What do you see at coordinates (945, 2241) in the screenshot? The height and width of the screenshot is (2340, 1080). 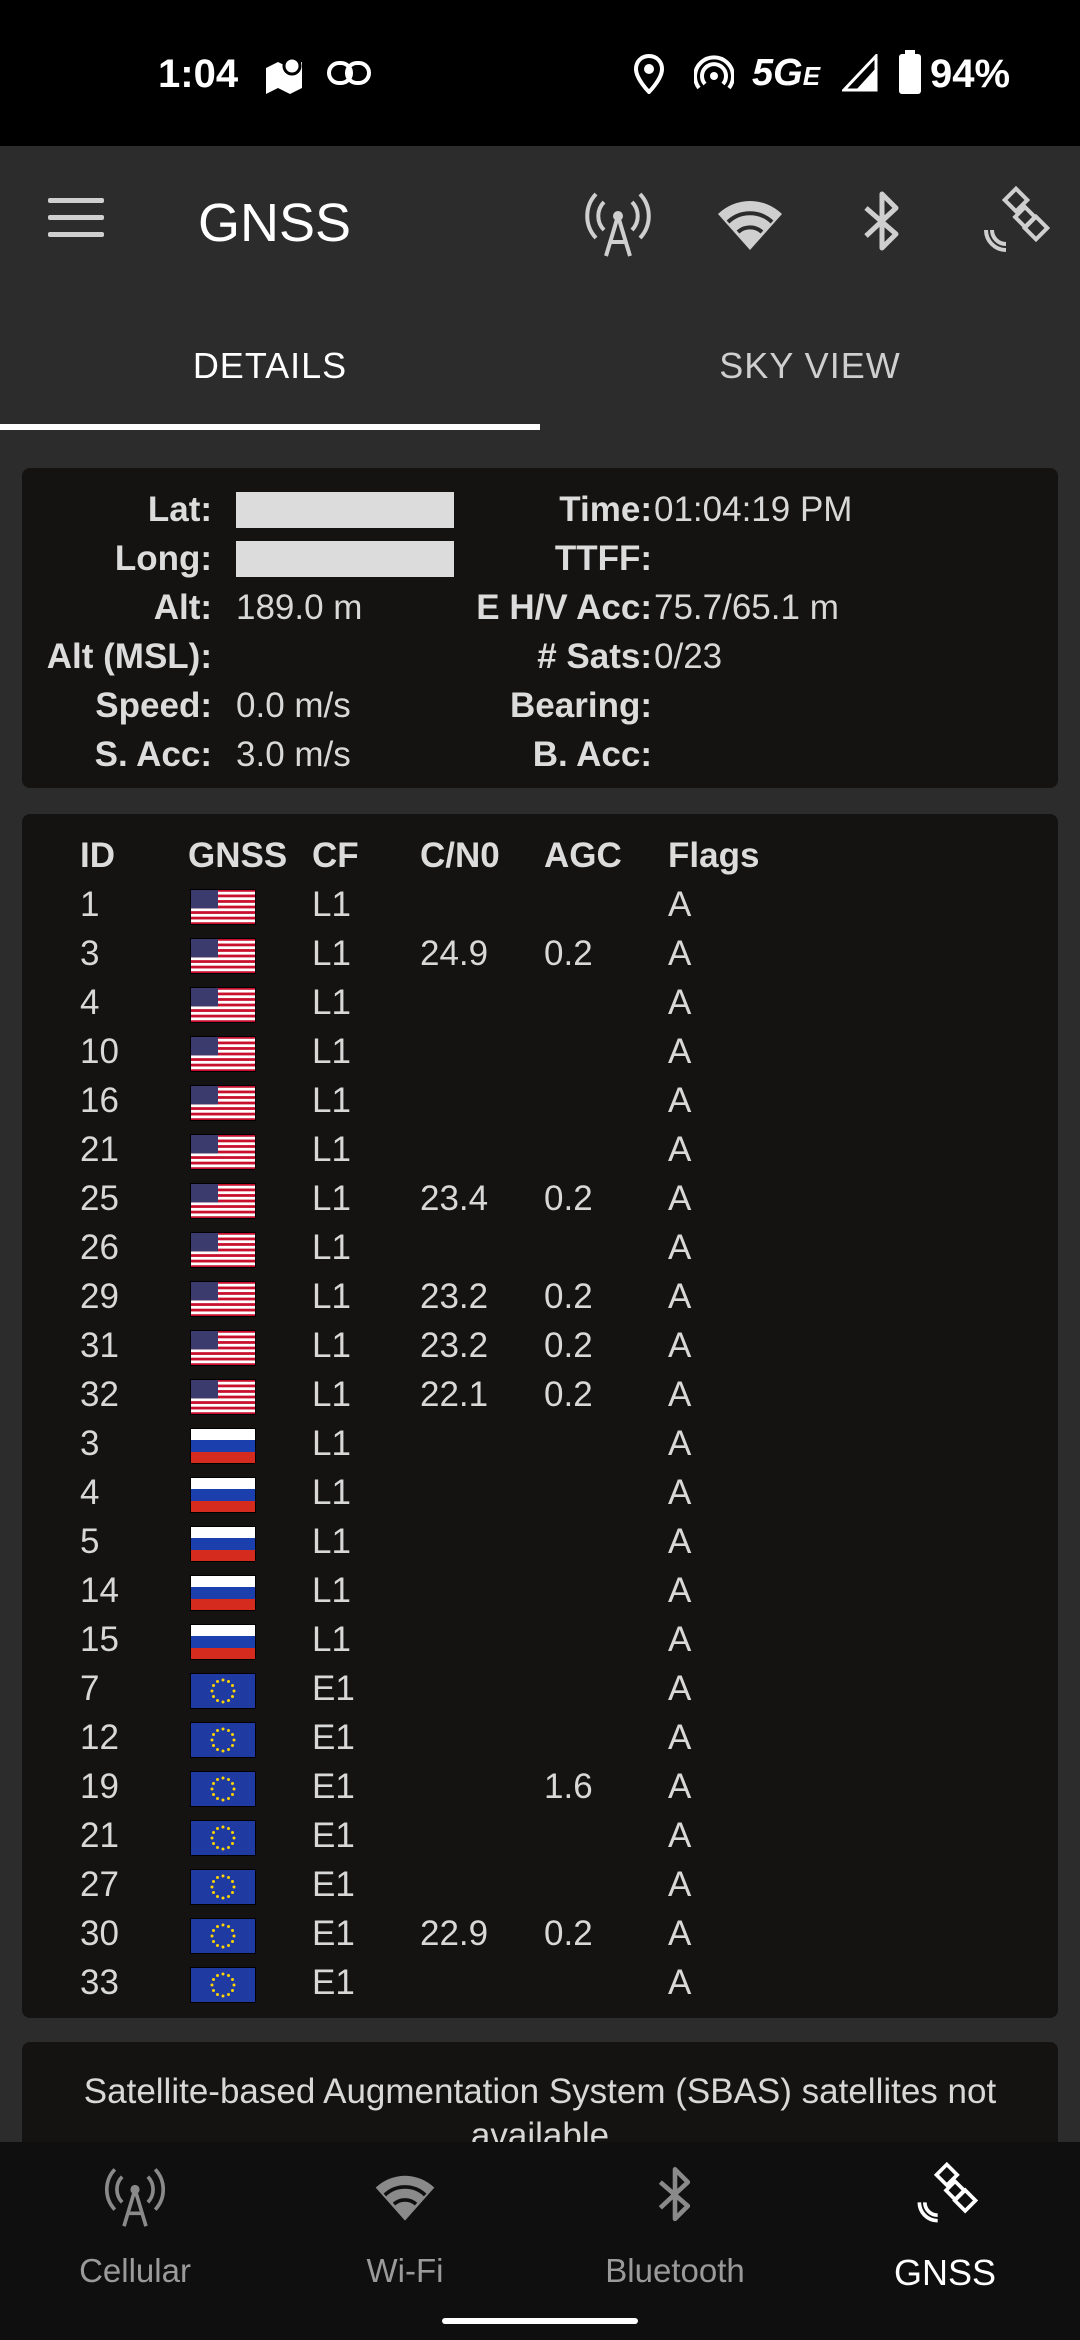 I see `nav-item-gnss: GNSS` at bounding box center [945, 2241].